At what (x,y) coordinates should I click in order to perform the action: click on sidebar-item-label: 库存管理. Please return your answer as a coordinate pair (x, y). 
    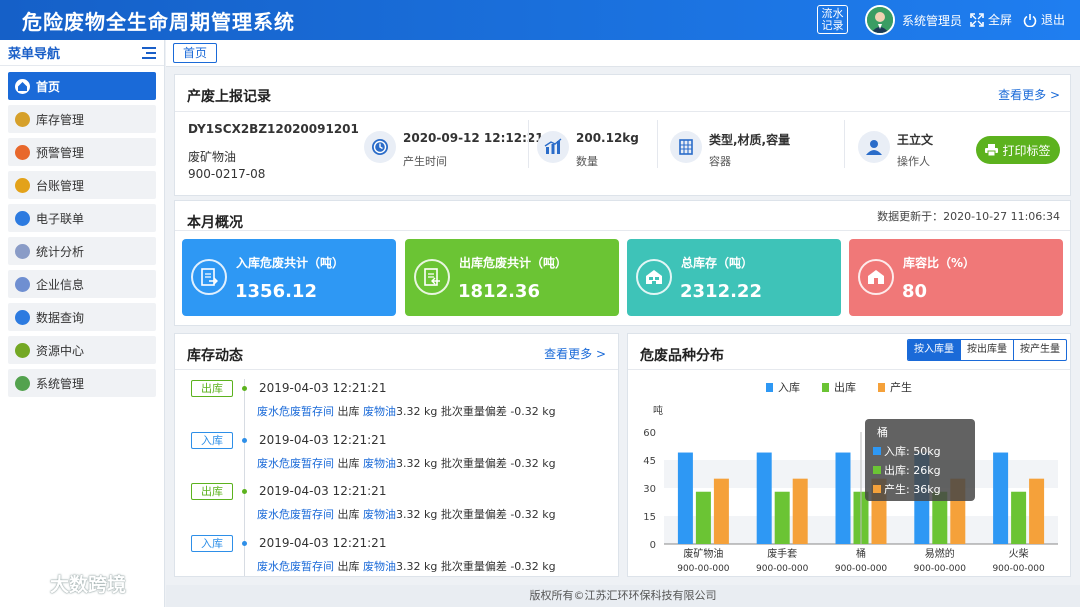
    Looking at the image, I should click on (60, 119).